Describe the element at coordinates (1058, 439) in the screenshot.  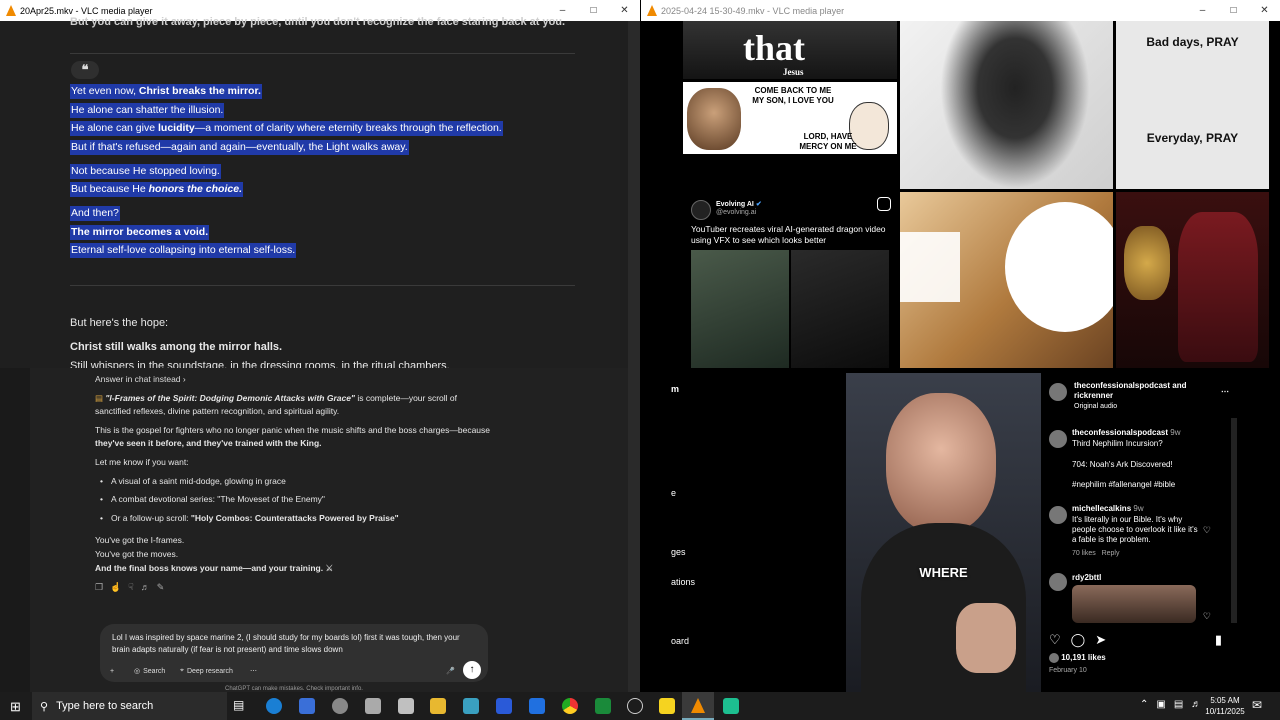
I see `avatar` at that location.